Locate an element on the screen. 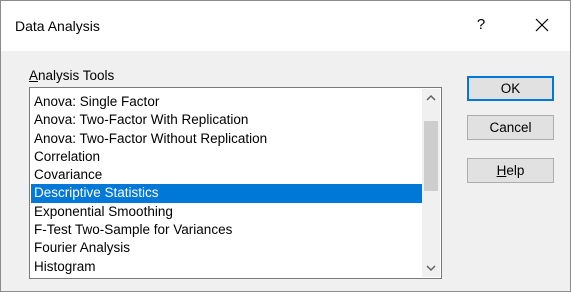 The height and width of the screenshot is (292, 571). list-item: F-Test Two-Sample for Variances is located at coordinates (226, 230).